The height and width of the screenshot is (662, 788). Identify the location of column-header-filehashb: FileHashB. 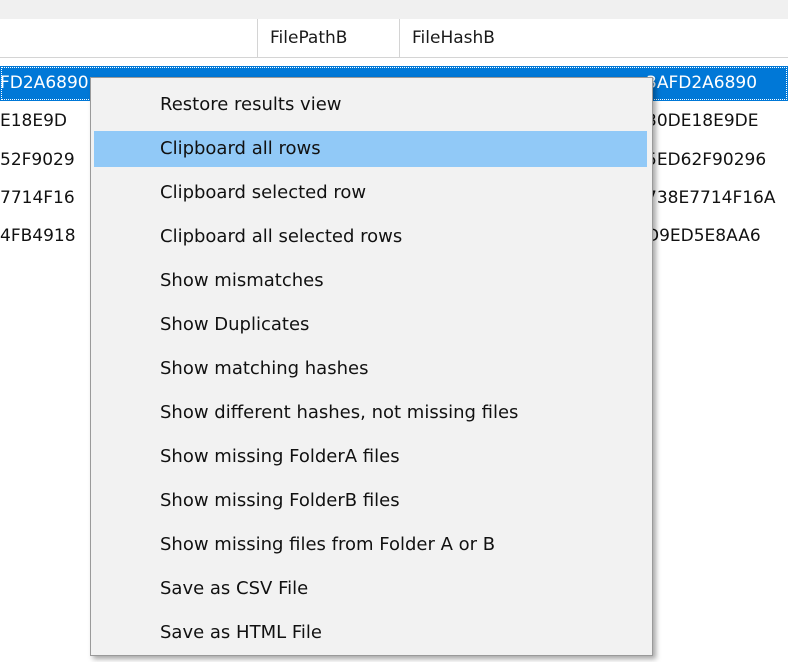
(594, 38).